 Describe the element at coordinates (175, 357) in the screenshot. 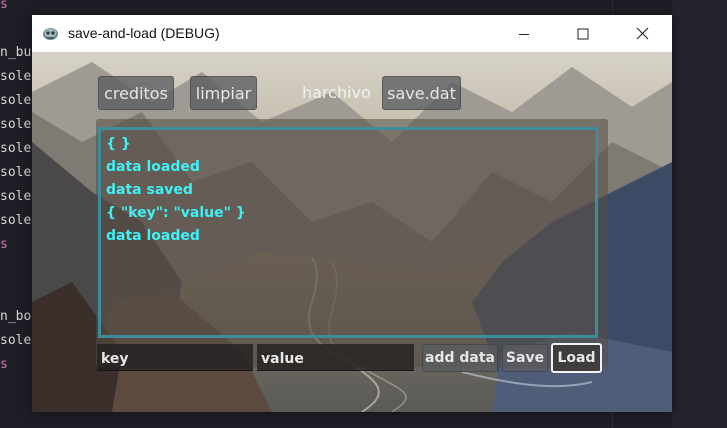

I see `key-input` at that location.